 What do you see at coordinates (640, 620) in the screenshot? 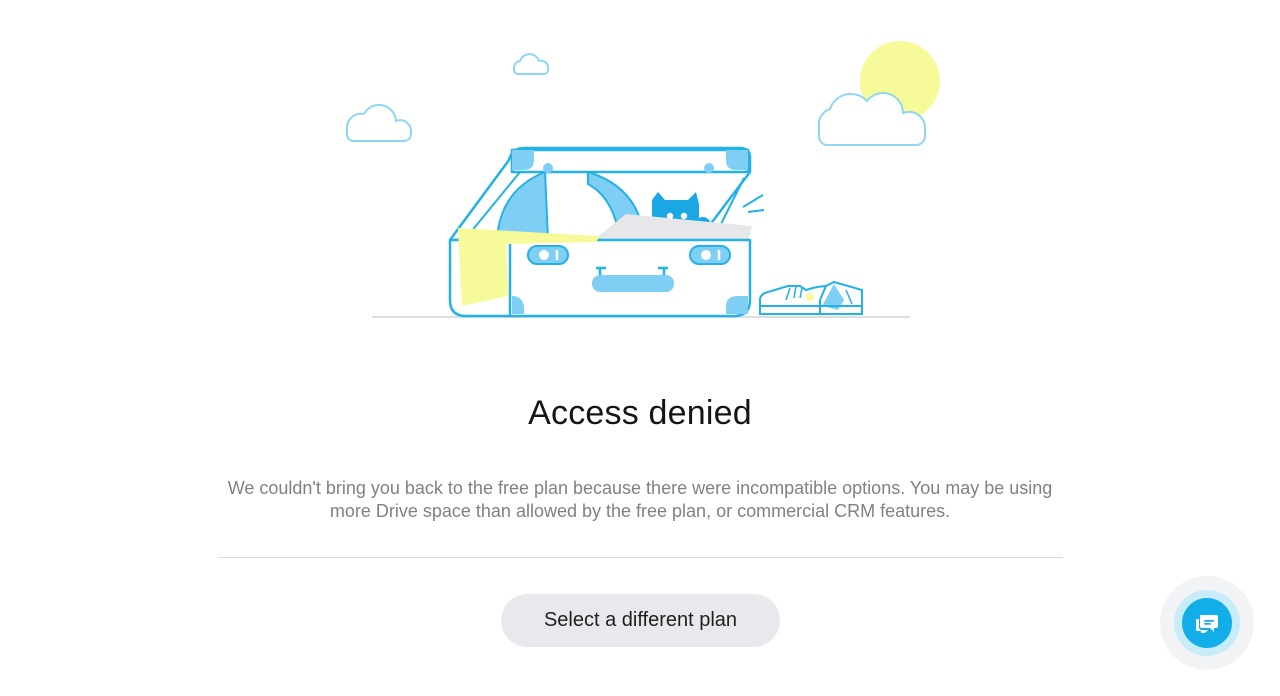
I see `select-different-plan-button: Select a different plan` at bounding box center [640, 620].